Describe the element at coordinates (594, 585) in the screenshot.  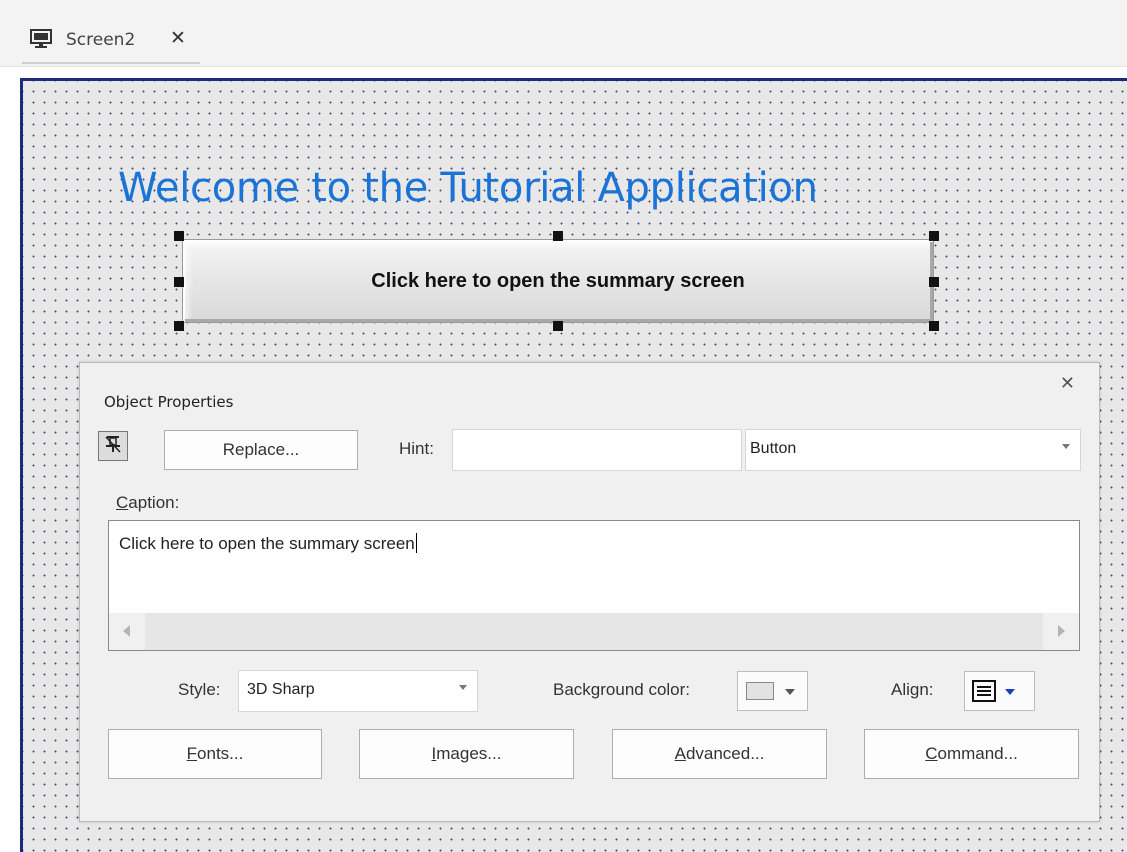
I see `caption-textarea: Click here to open the summary screen` at that location.